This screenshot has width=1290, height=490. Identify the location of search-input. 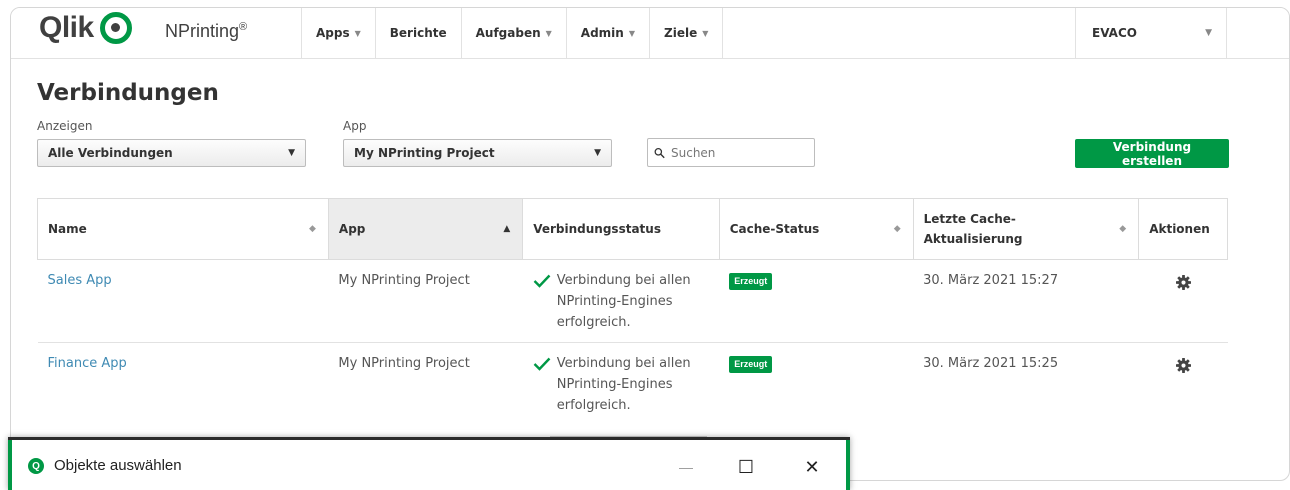
(738, 152).